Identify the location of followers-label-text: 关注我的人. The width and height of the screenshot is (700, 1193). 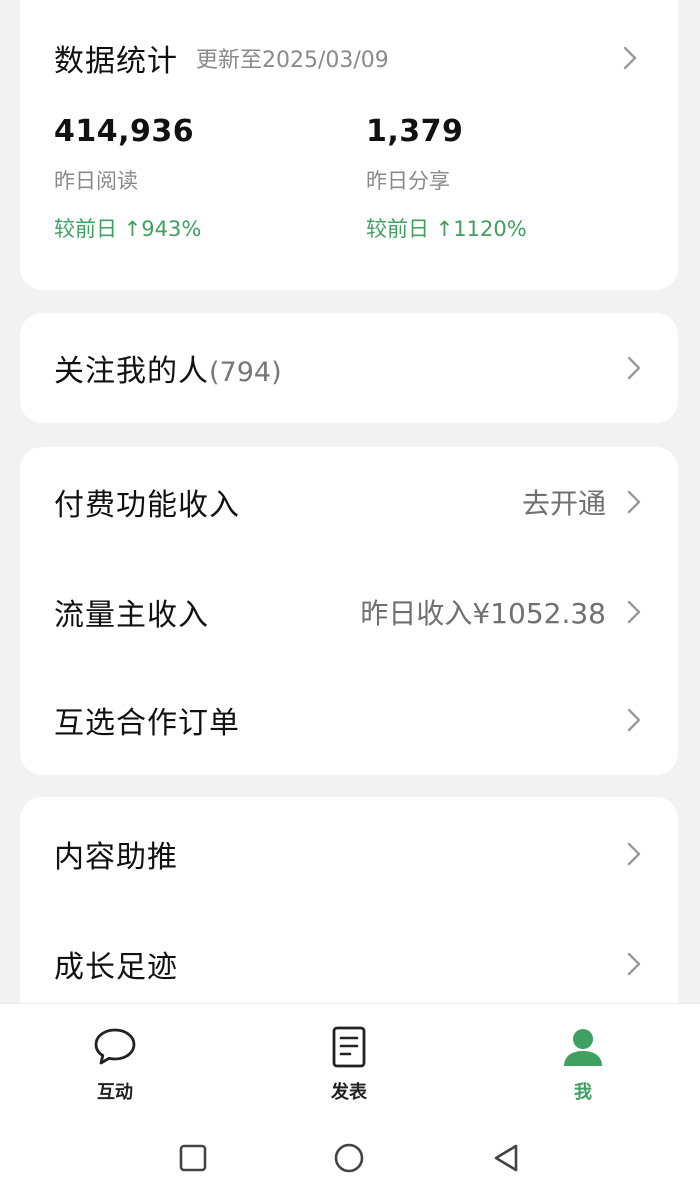
(131, 371).